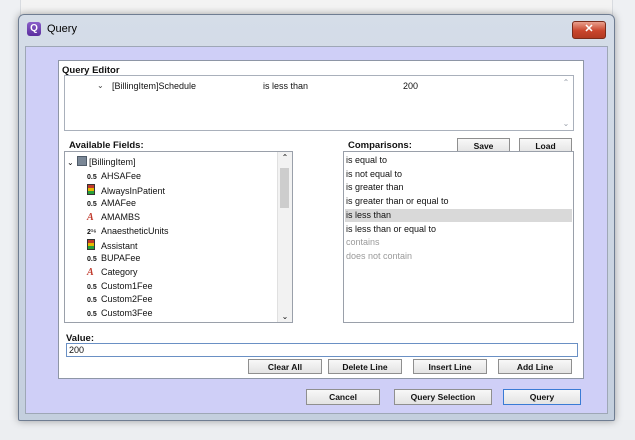 The image size is (635, 440). Describe the element at coordinates (285, 366) in the screenshot. I see `clear-all-button: Clear All` at that location.